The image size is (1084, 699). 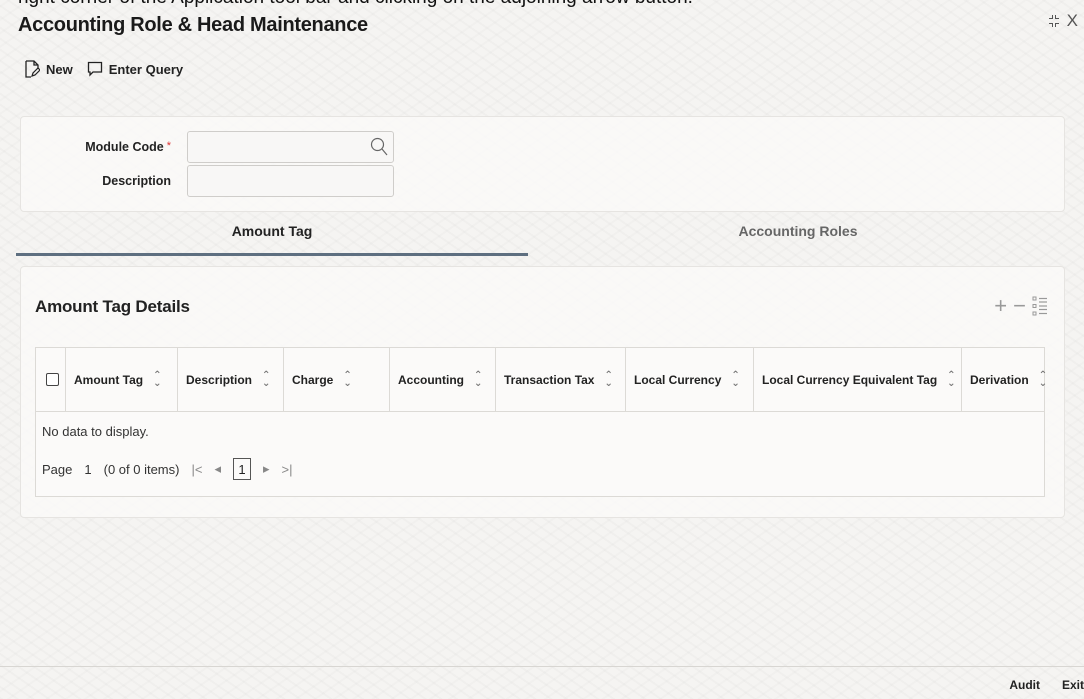 I want to click on new-document-icon, so click(x=32, y=69).